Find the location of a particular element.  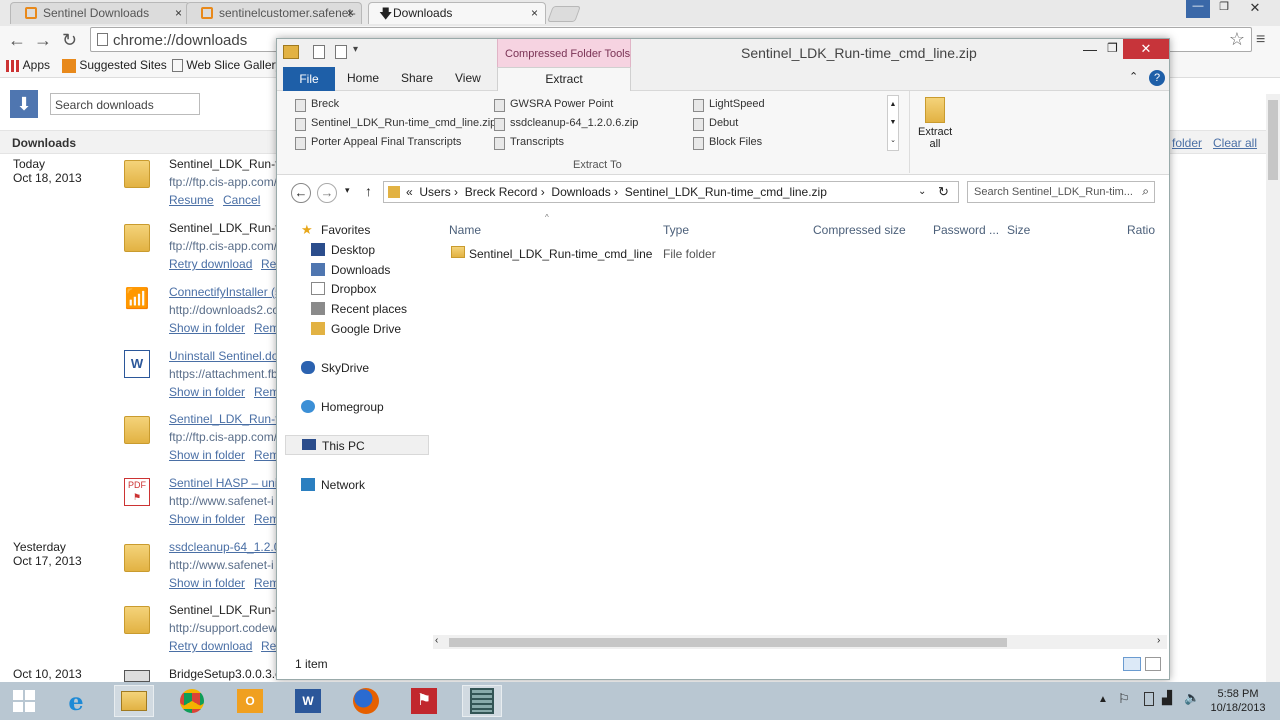

download-title: Uninstall Sentinel.doc is located at coordinates (226, 356).